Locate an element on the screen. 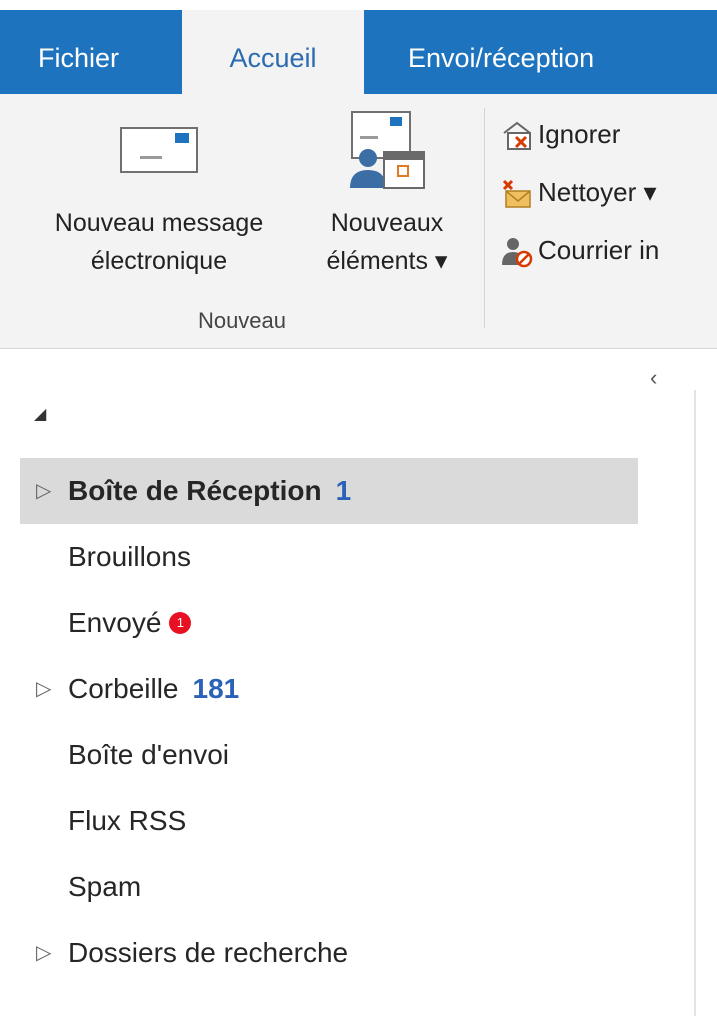 This screenshot has height=1016, width=717. junk-button: Courrier in is located at coordinates (579, 250).